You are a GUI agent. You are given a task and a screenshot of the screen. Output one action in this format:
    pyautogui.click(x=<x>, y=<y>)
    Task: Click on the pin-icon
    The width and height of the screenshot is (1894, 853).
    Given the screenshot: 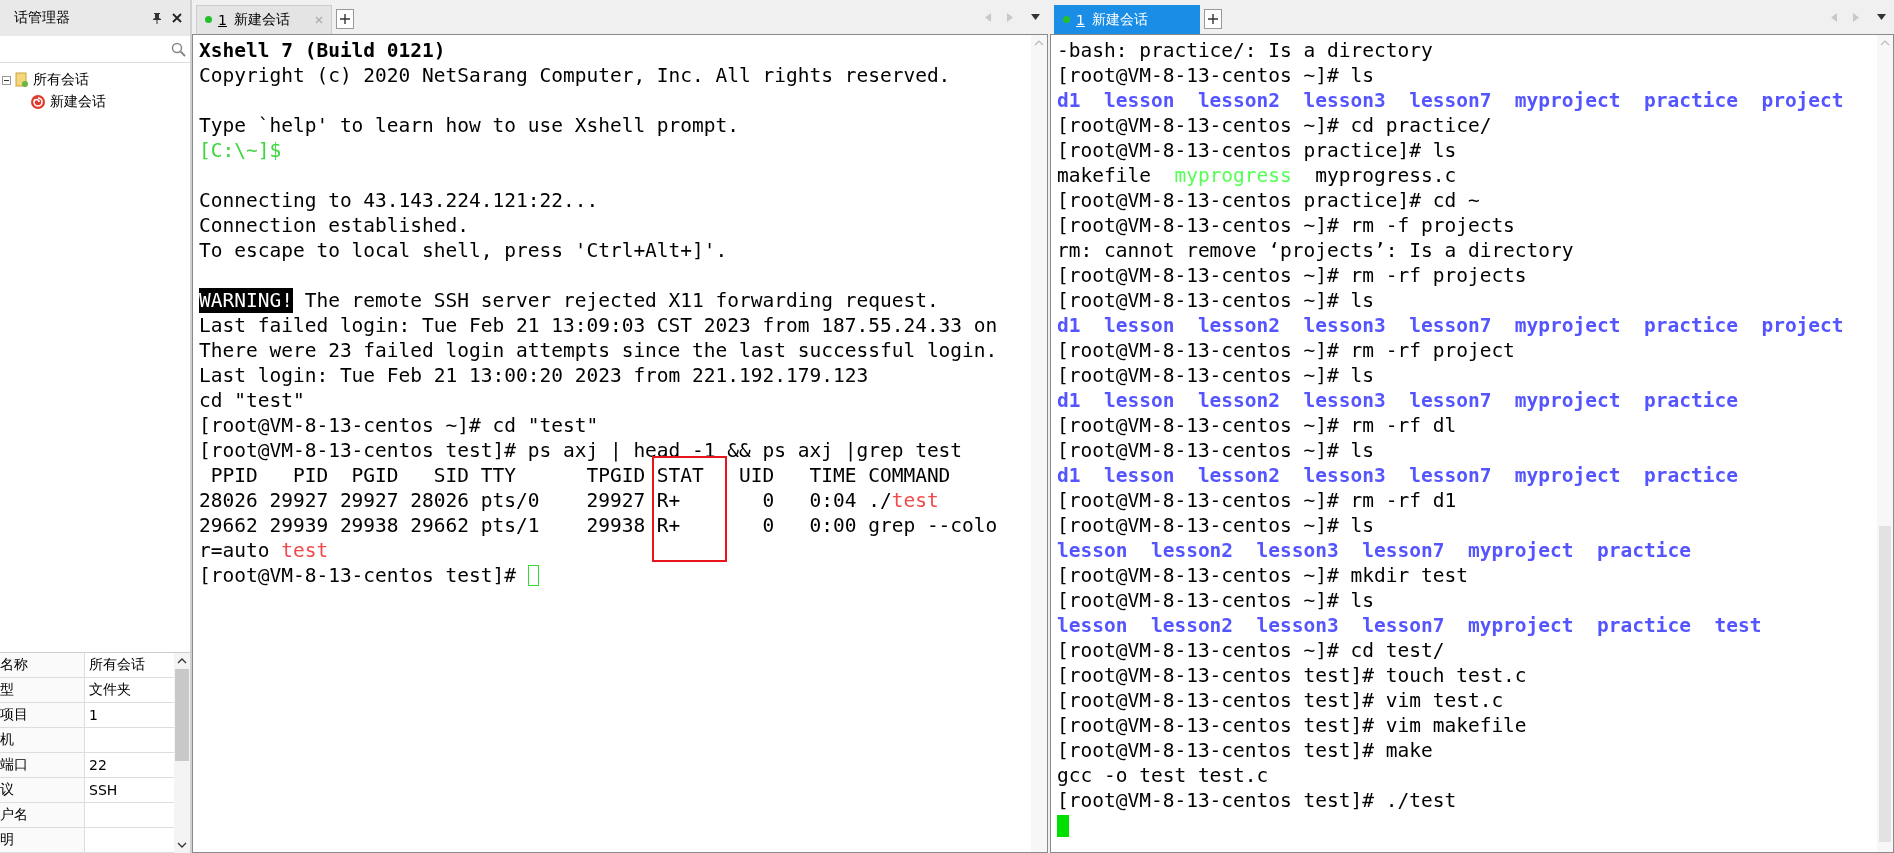 What is the action you would take?
    pyautogui.click(x=157, y=18)
    